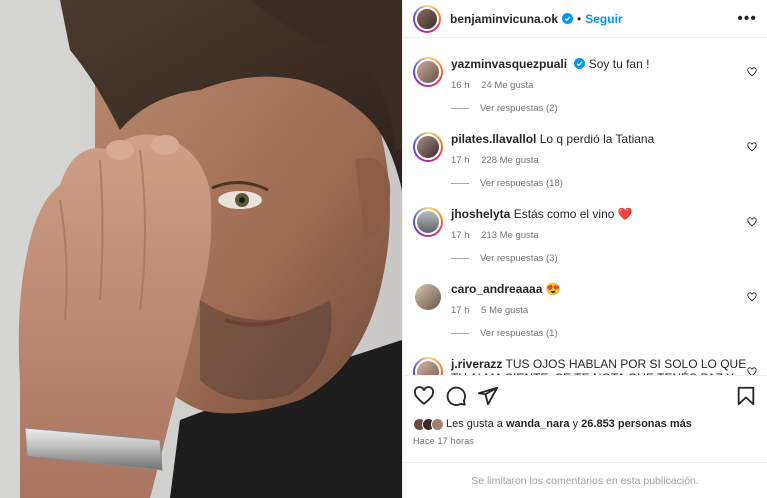 Image resolution: width=767 pixels, height=498 pixels. What do you see at coordinates (747, 19) in the screenshot?
I see `more-options-icon: •••` at bounding box center [747, 19].